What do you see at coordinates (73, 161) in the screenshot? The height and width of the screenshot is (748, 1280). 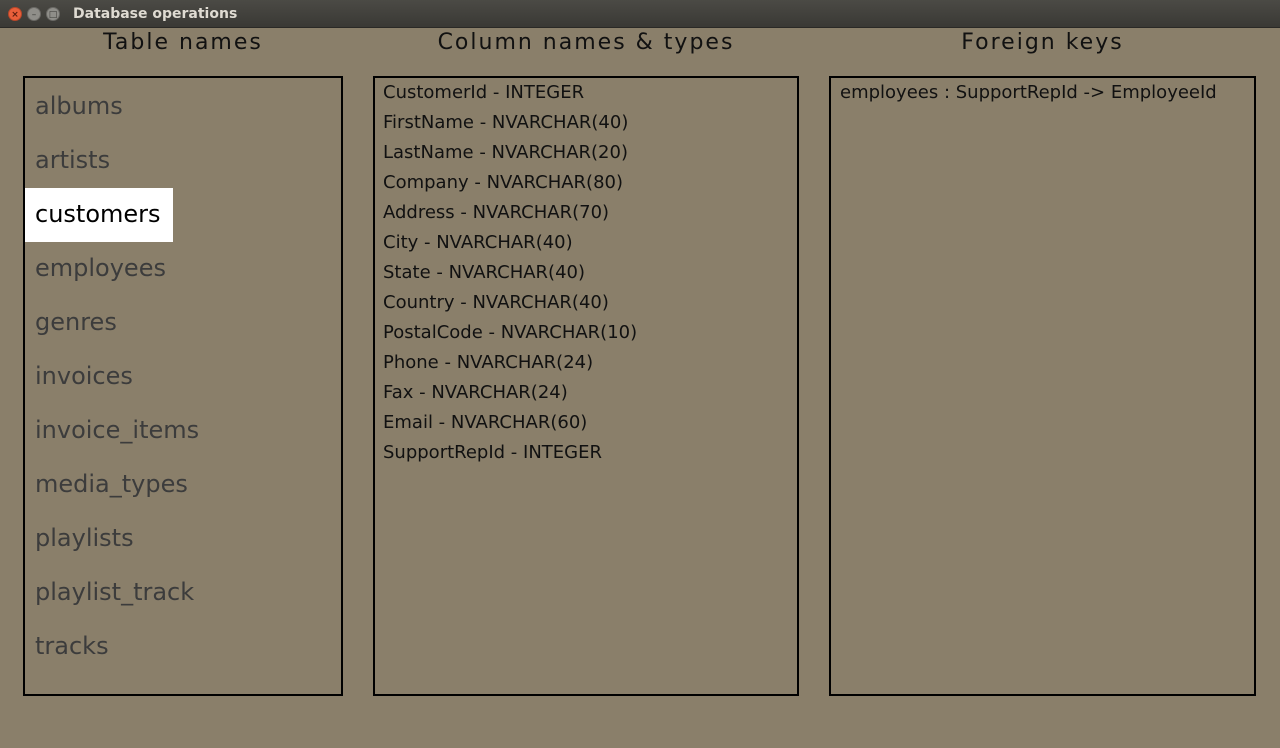 I see `table-item-artists: artists` at bounding box center [73, 161].